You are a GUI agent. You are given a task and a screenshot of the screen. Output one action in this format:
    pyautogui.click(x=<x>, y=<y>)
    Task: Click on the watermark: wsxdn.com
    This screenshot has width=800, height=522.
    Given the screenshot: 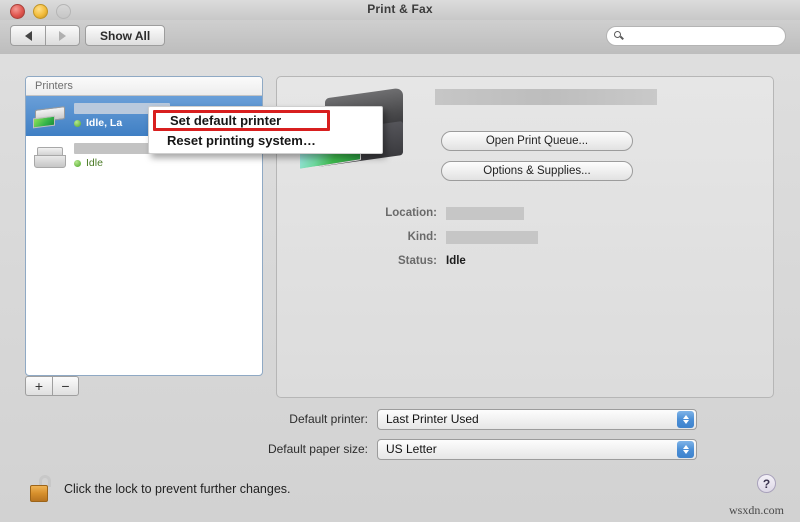 What is the action you would take?
    pyautogui.click(x=756, y=510)
    